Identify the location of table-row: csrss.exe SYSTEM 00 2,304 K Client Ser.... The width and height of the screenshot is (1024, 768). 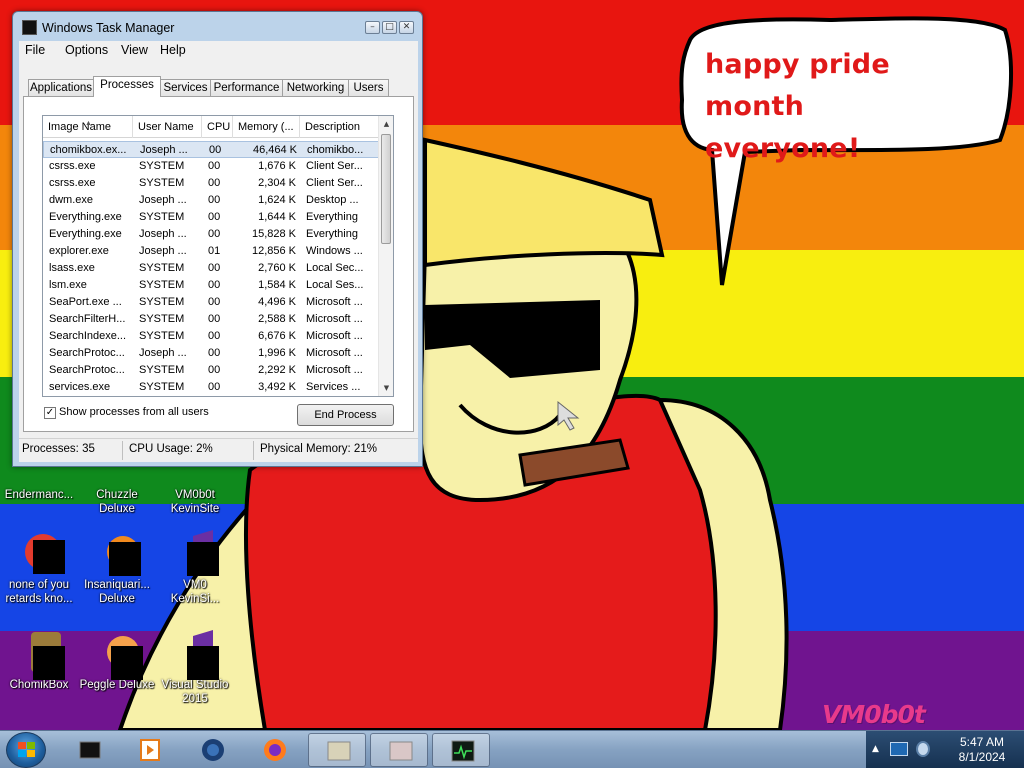
(211, 183).